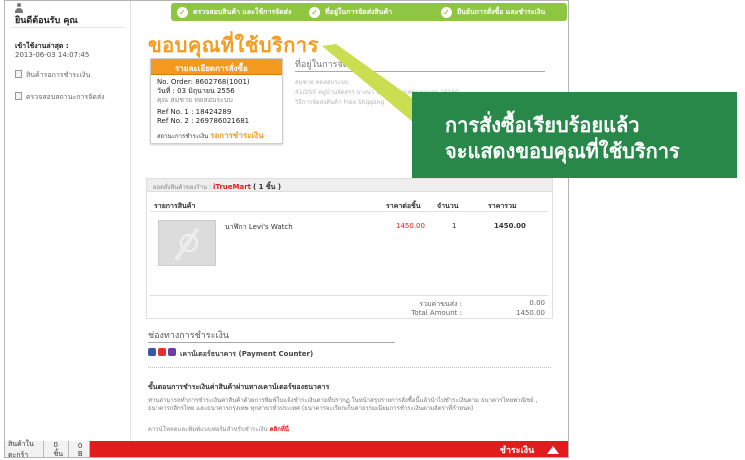 The height and width of the screenshot is (460, 745). What do you see at coordinates (203, 121) in the screenshot?
I see `order-ref-2: Ref No. 2 : 269786021681` at bounding box center [203, 121].